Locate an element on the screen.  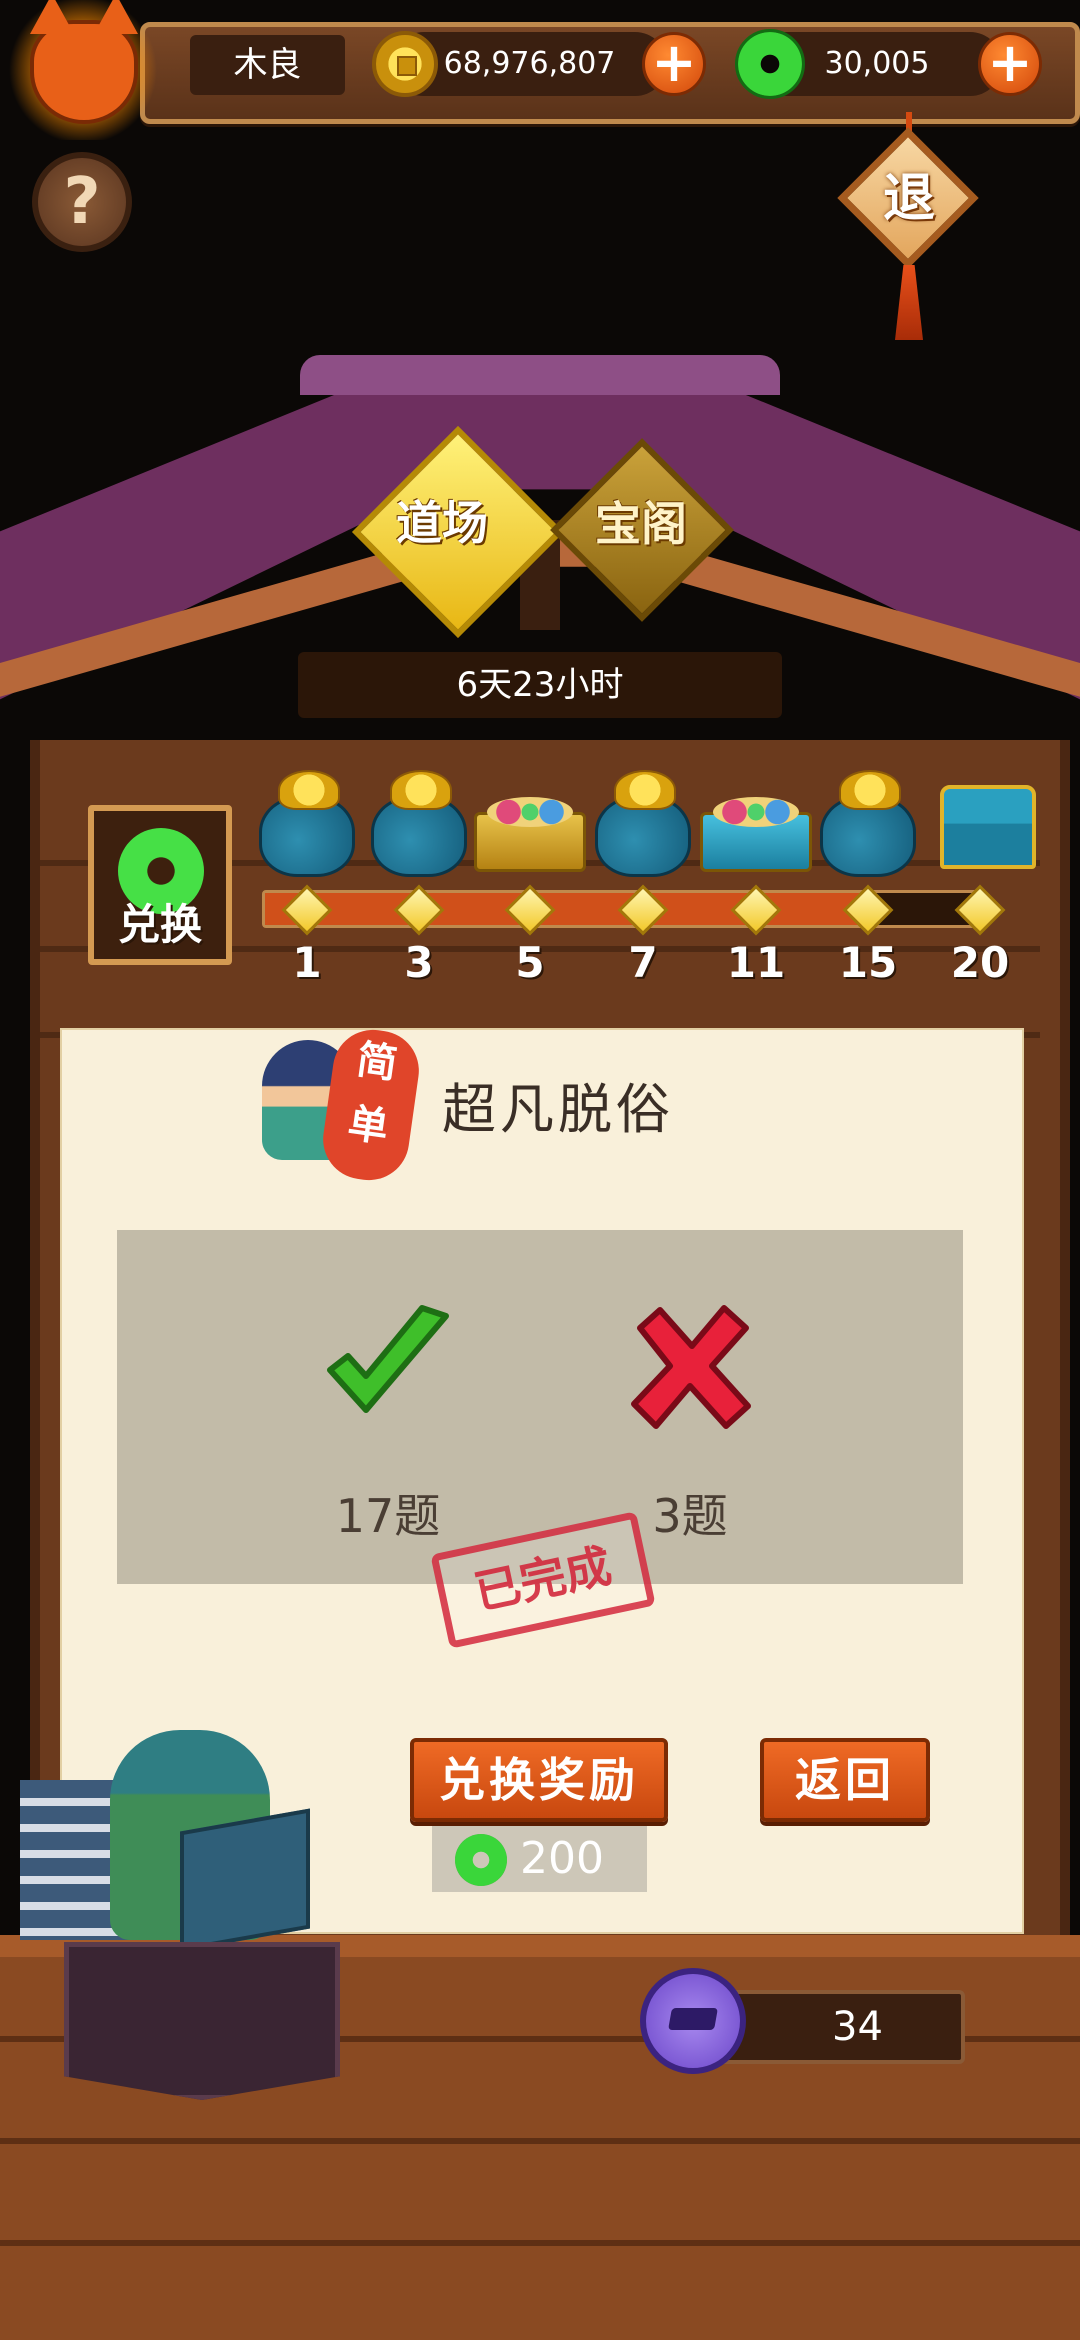
exchange-label: 兑换 is located at coordinates (159, 924).